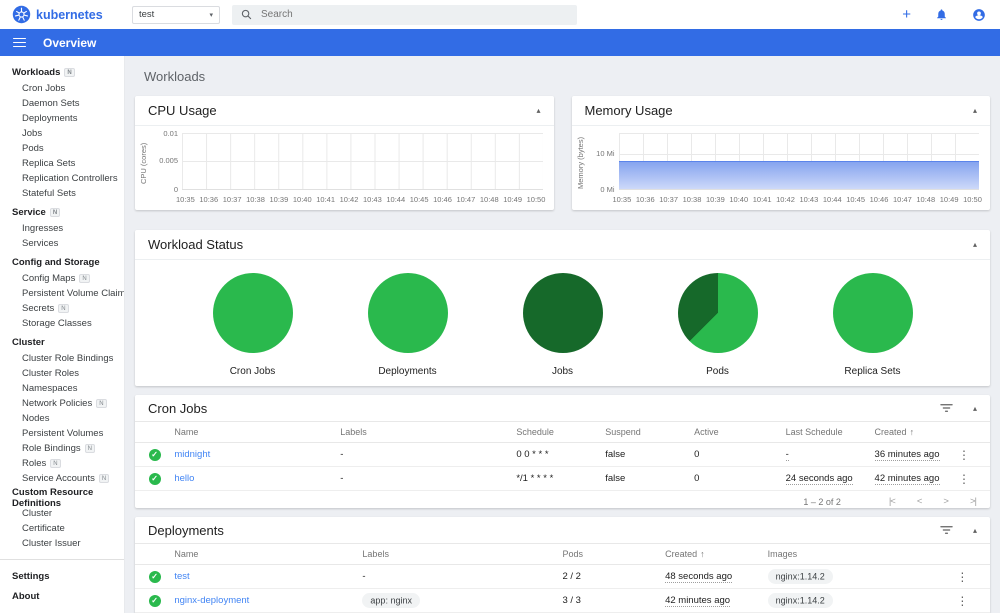  I want to click on sidebar-item: Pods, so click(62, 148).